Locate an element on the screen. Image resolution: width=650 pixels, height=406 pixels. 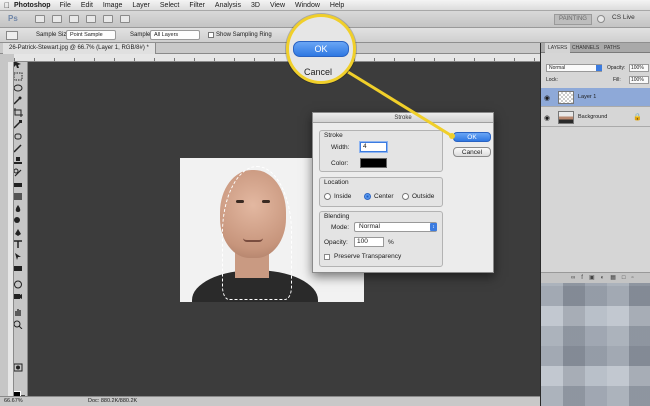
menu-analysis: Analysis is located at coordinates (228, 5).